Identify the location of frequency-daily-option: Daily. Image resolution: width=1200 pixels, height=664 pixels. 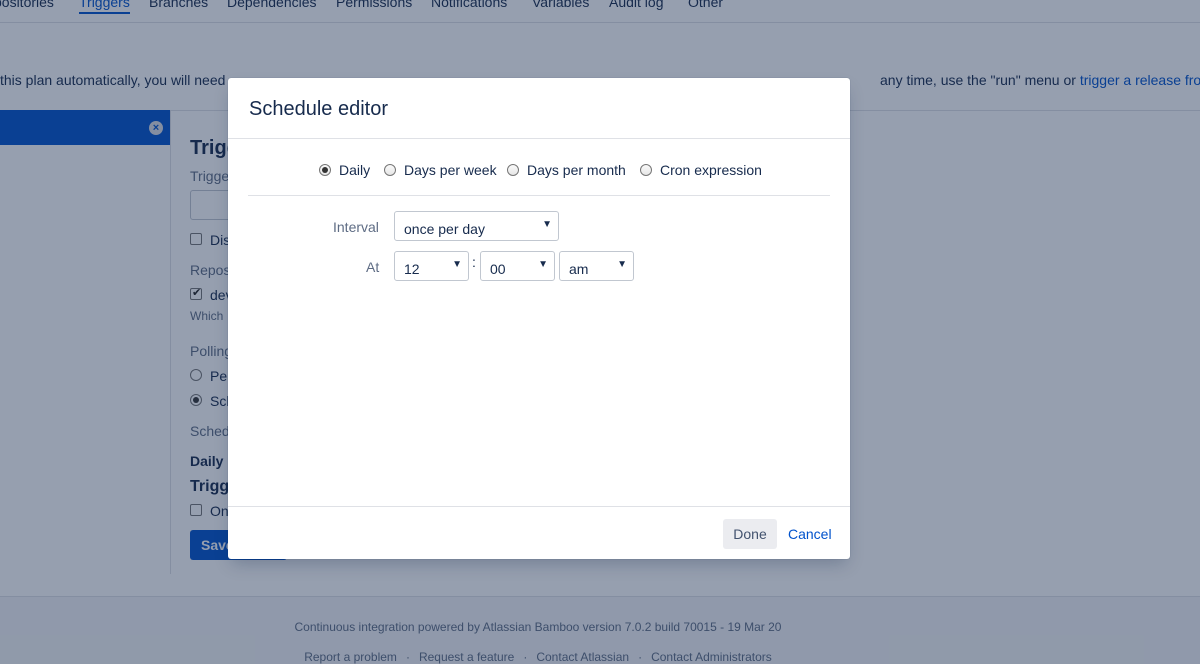
(344, 170).